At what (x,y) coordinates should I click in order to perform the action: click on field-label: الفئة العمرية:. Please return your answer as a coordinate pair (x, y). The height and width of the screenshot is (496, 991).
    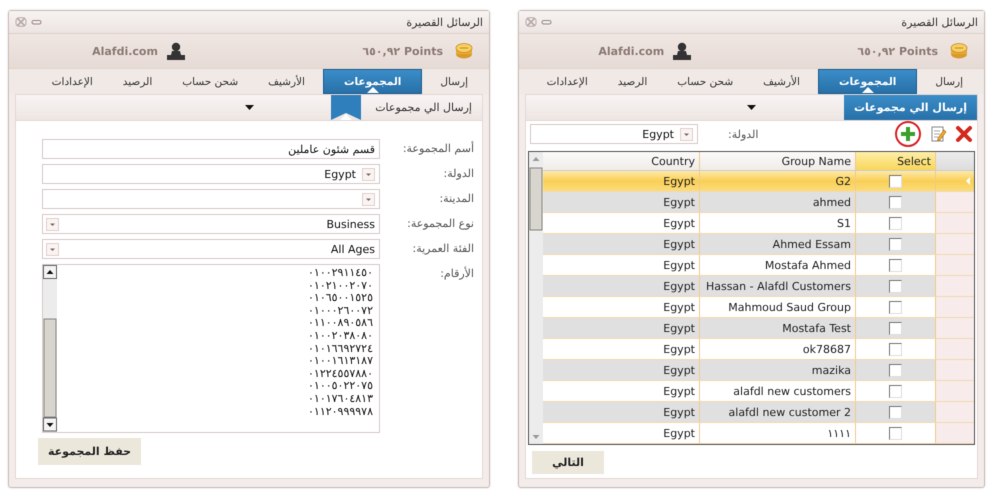
    Looking at the image, I should click on (443, 249).